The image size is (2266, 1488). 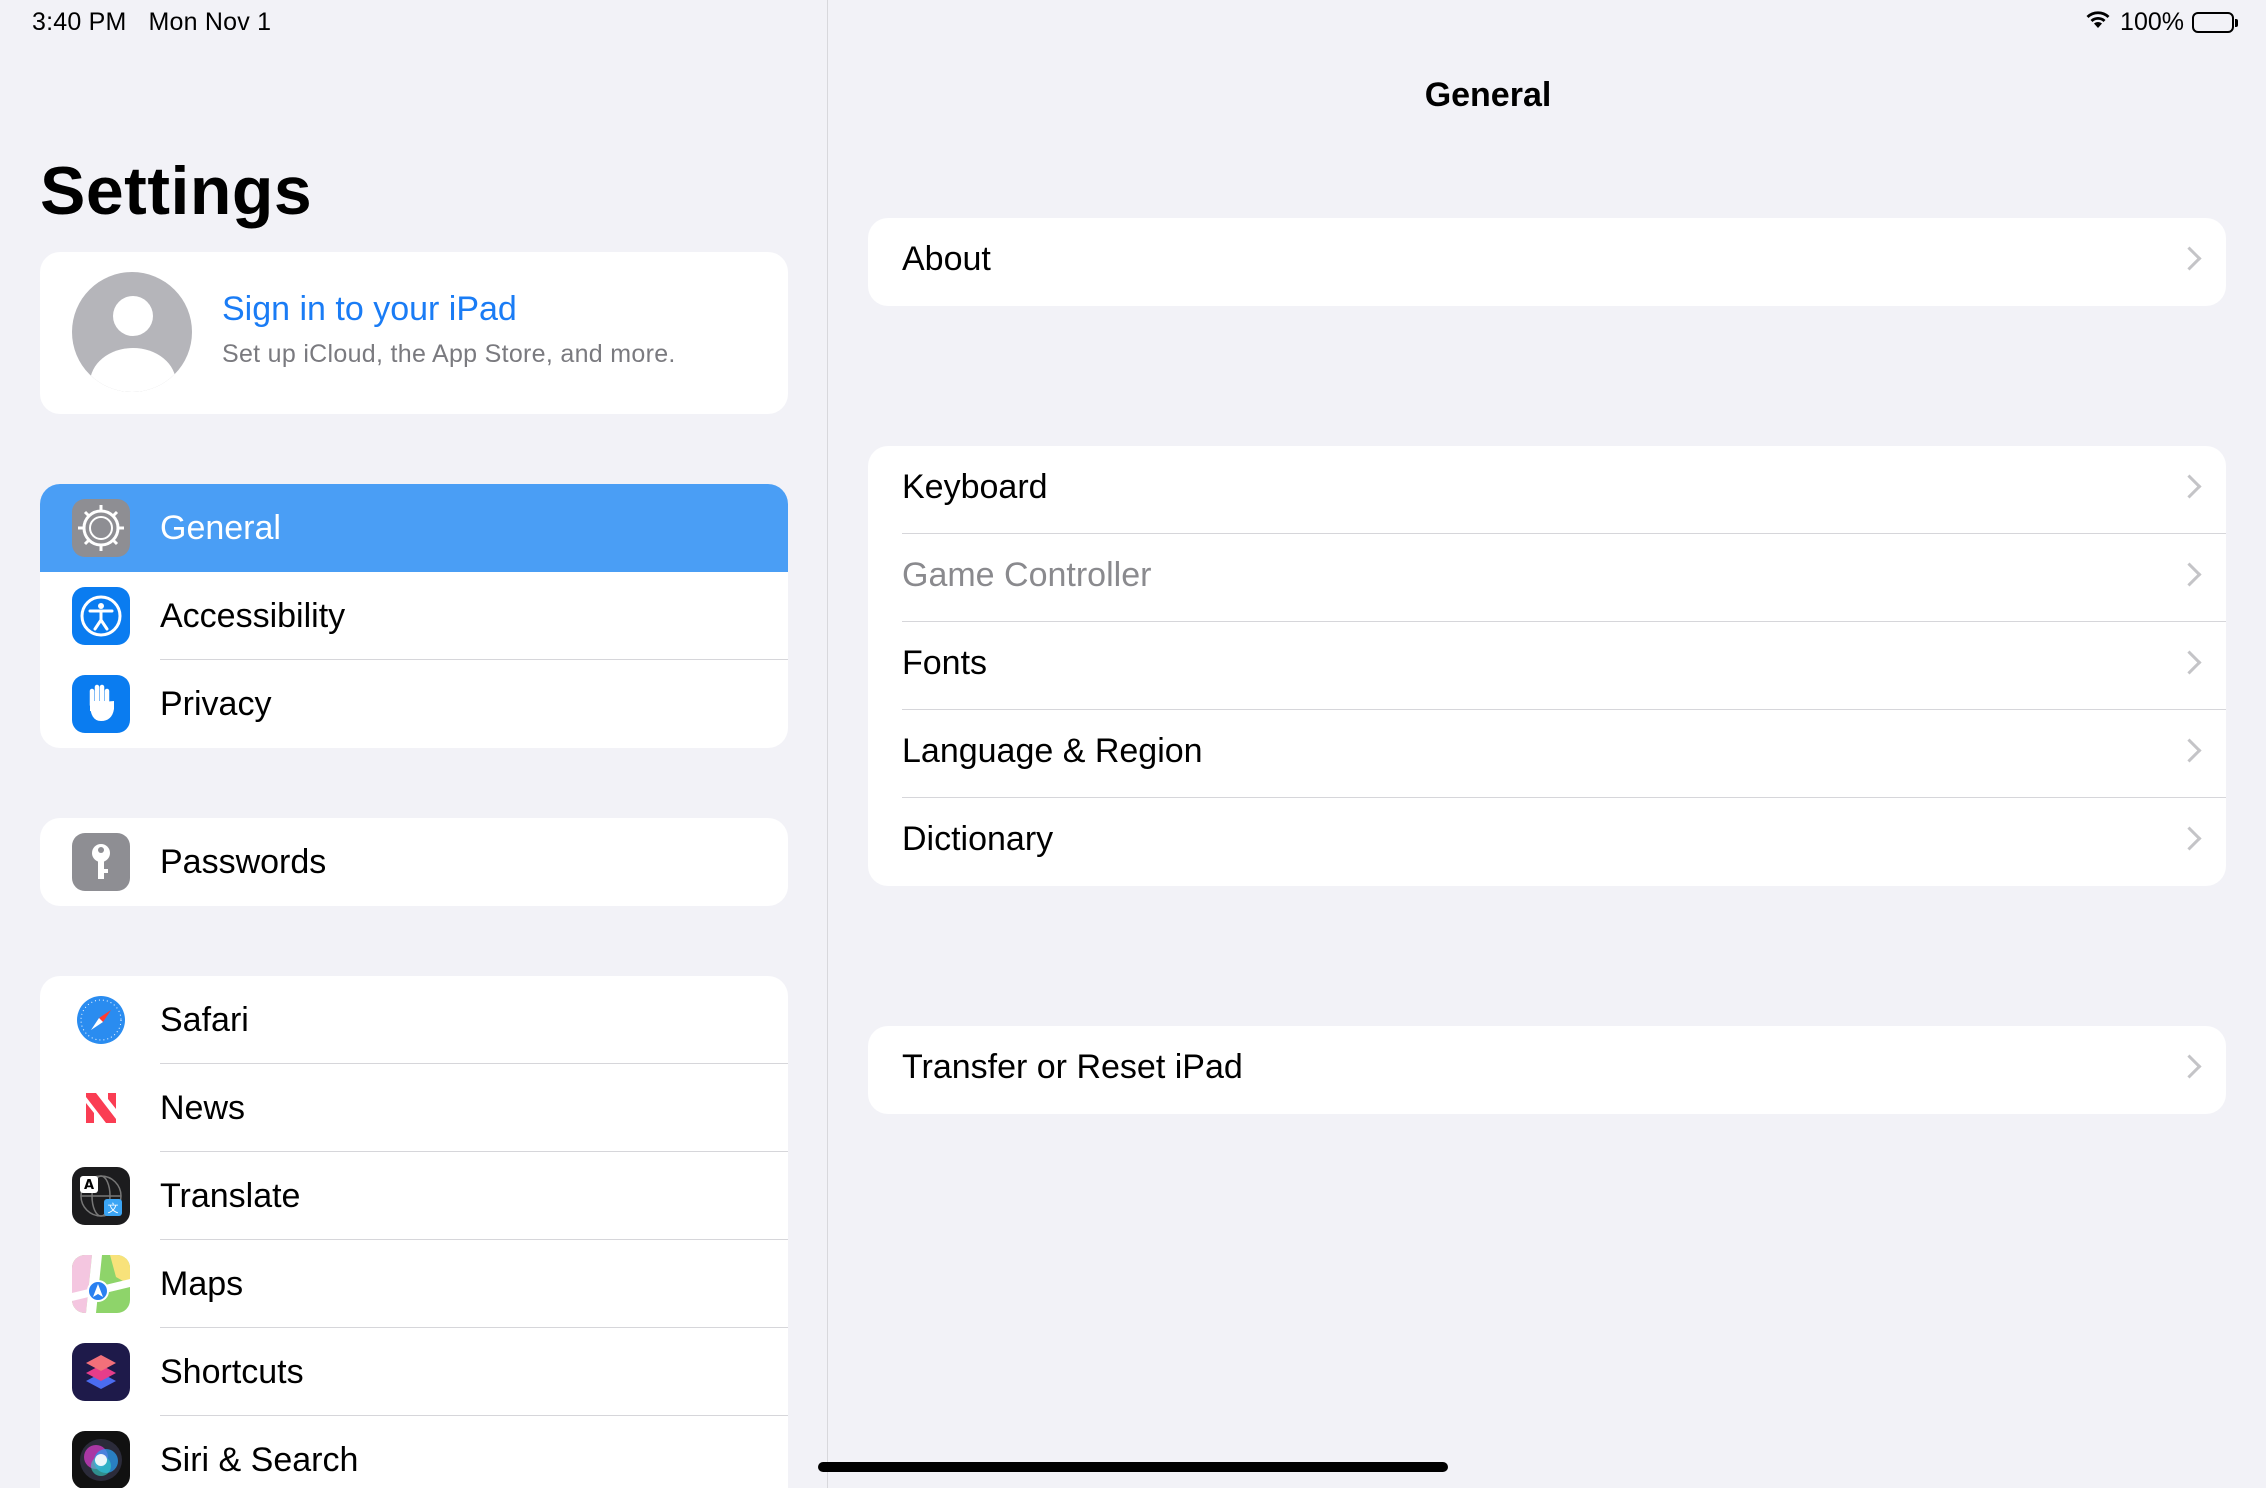 I want to click on news-icon, so click(x=101, y=1108).